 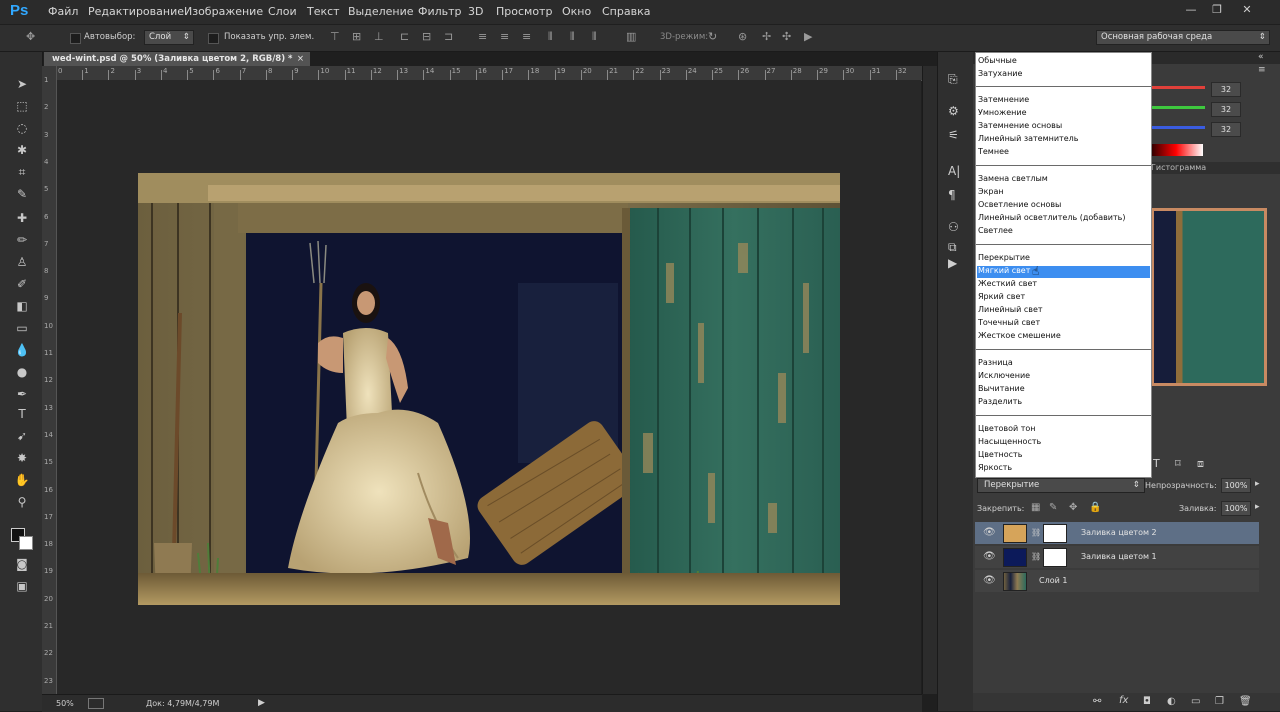 I want to click on eyedropper-tool-icon: ✎, so click(x=22, y=194).